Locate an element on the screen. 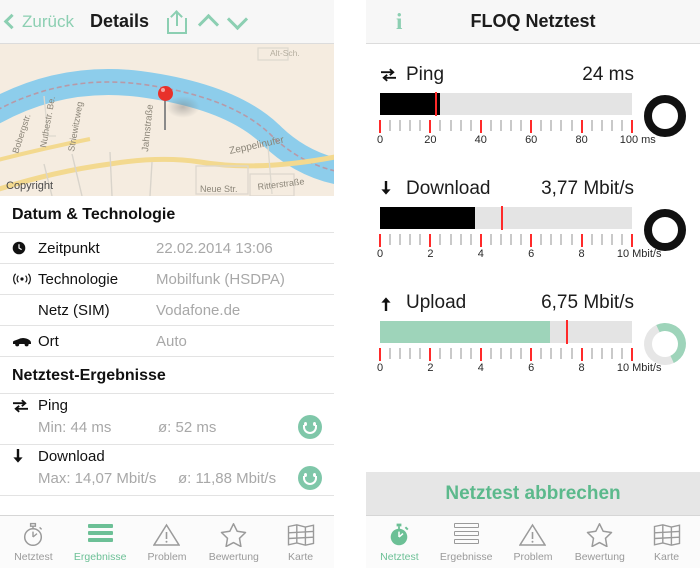 The image size is (700, 568). left-navbar: Zurück Details is located at coordinates (167, 22).